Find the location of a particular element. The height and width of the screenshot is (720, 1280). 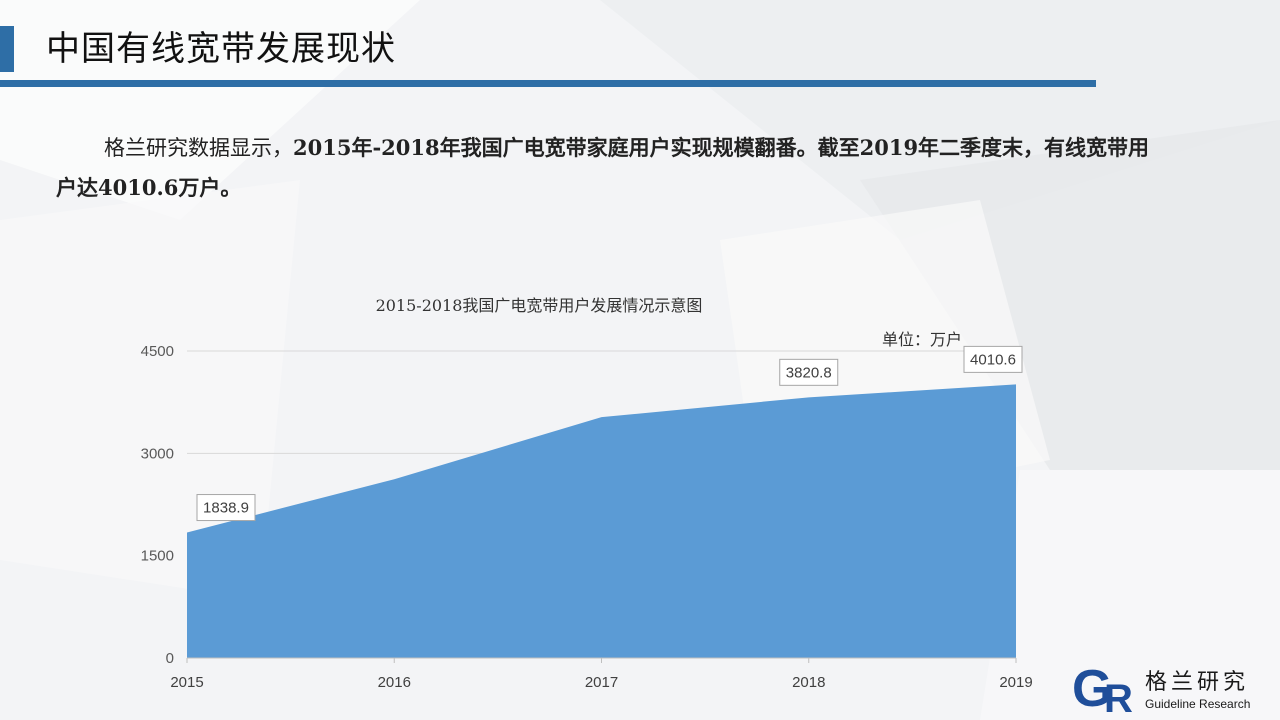

x-tick-label: 2015 is located at coordinates (186, 682).